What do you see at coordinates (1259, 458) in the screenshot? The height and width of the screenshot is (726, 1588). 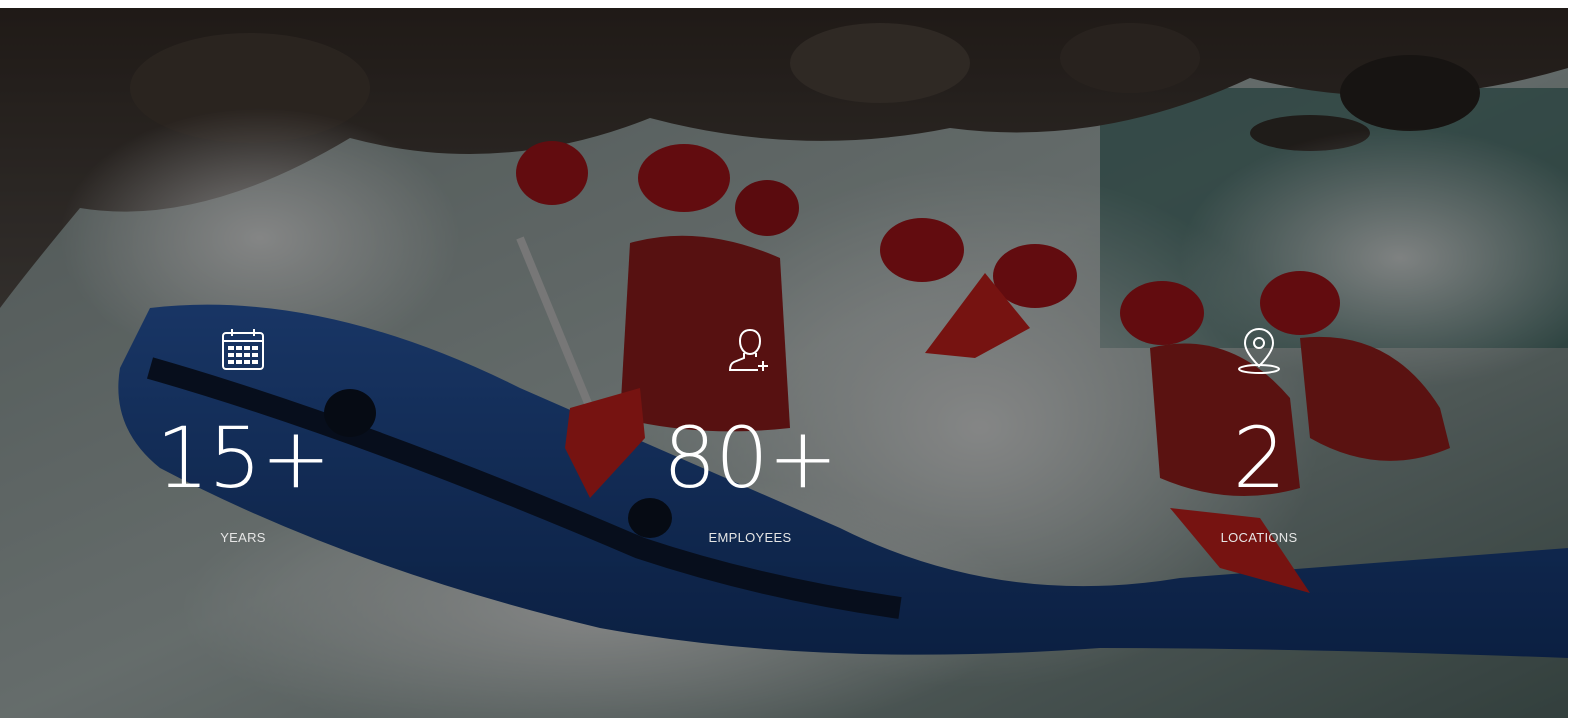 I see `stat-value: 2` at bounding box center [1259, 458].